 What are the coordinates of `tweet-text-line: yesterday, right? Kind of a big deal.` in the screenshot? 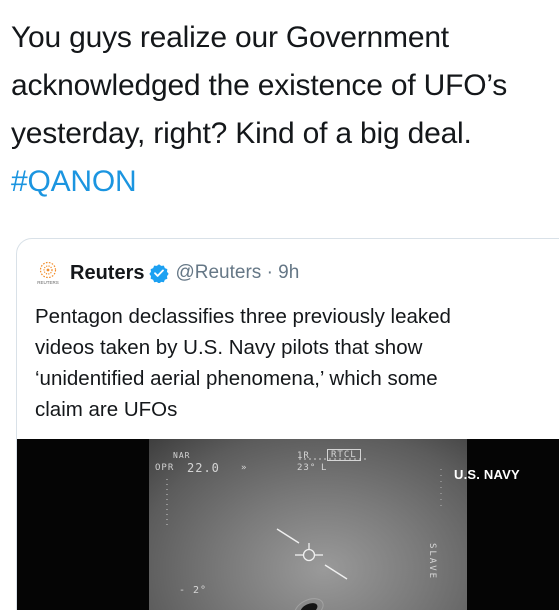 It's located at (241, 133).